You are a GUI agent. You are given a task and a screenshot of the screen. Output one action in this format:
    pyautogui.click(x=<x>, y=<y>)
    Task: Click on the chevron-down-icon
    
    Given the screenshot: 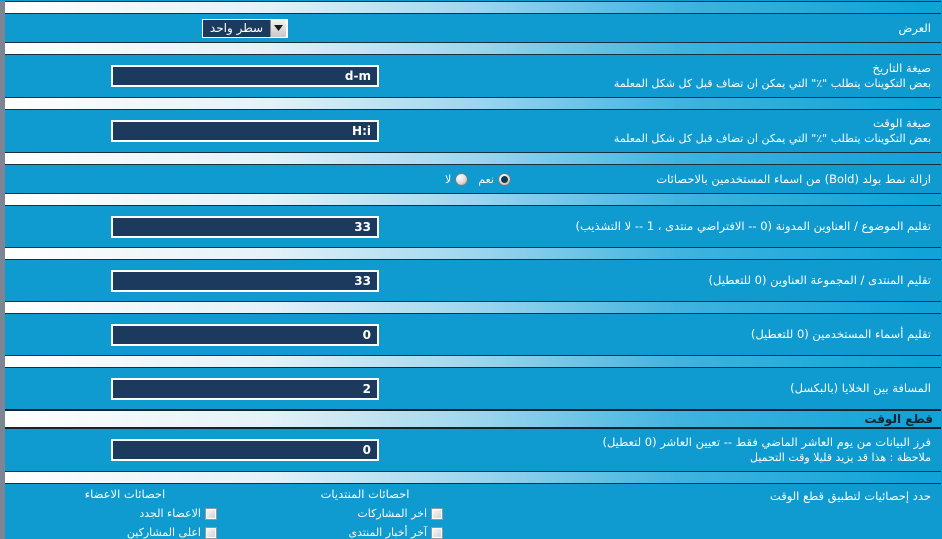 What is the action you would take?
    pyautogui.click(x=279, y=28)
    